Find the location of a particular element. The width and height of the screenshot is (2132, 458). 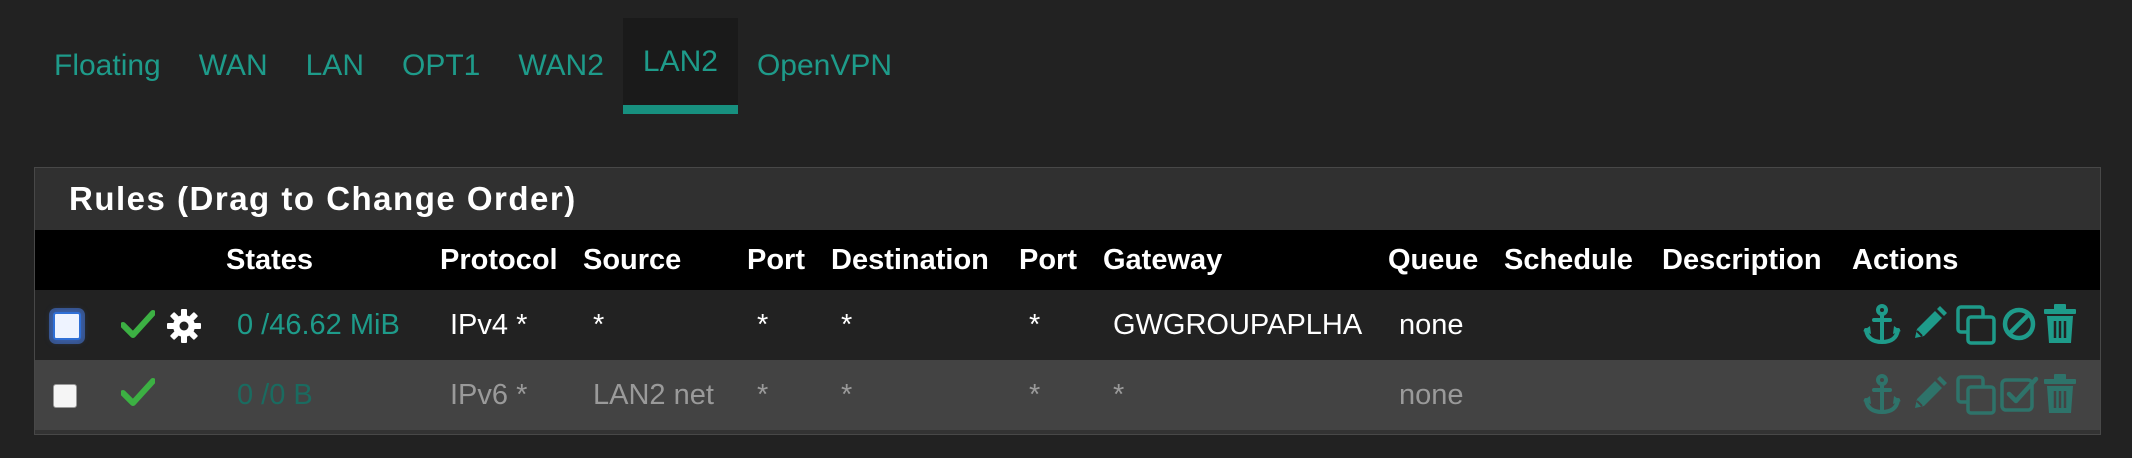

column-destination: Destination is located at coordinates (910, 260).